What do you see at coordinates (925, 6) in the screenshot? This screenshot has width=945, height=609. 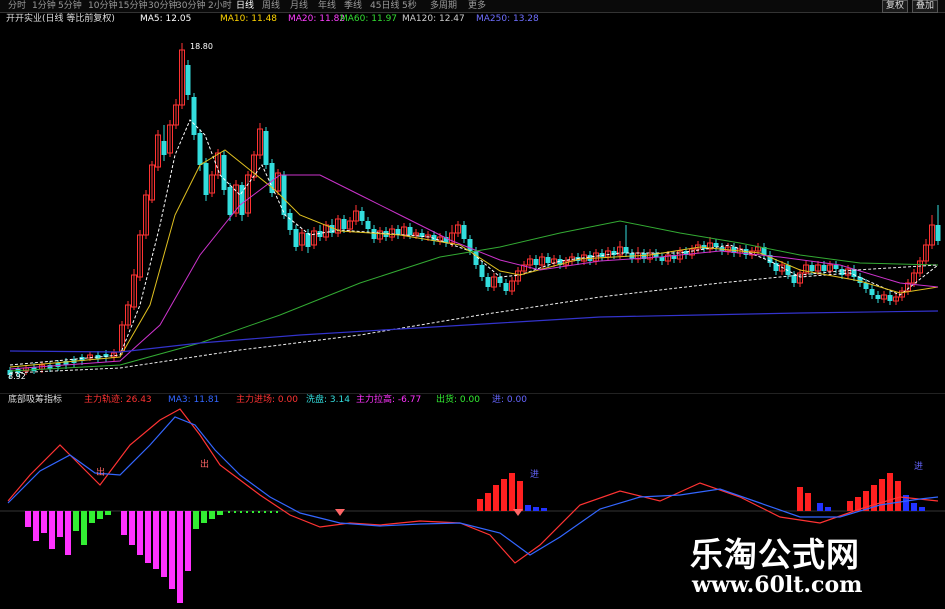 I see `overlay-button: 叠加` at bounding box center [925, 6].